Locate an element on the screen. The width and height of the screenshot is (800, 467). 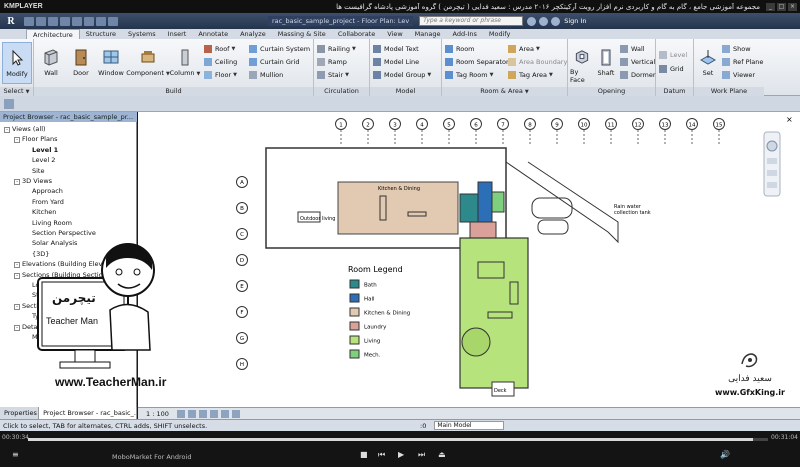
grid-bubble: 10 is located at coordinates (584, 132).